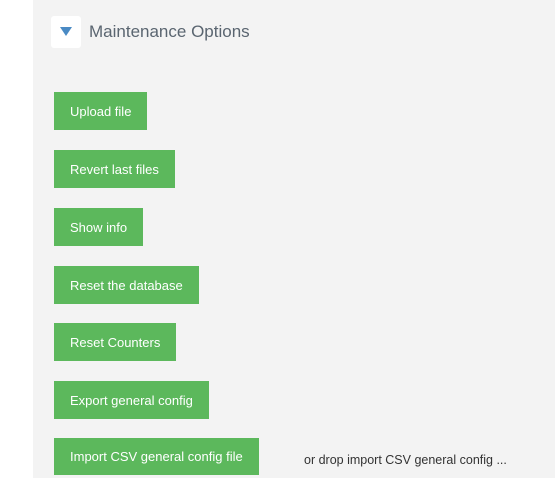 This screenshot has height=478, width=555. What do you see at coordinates (131, 400) in the screenshot?
I see `export-general-config-button: Export general config` at bounding box center [131, 400].